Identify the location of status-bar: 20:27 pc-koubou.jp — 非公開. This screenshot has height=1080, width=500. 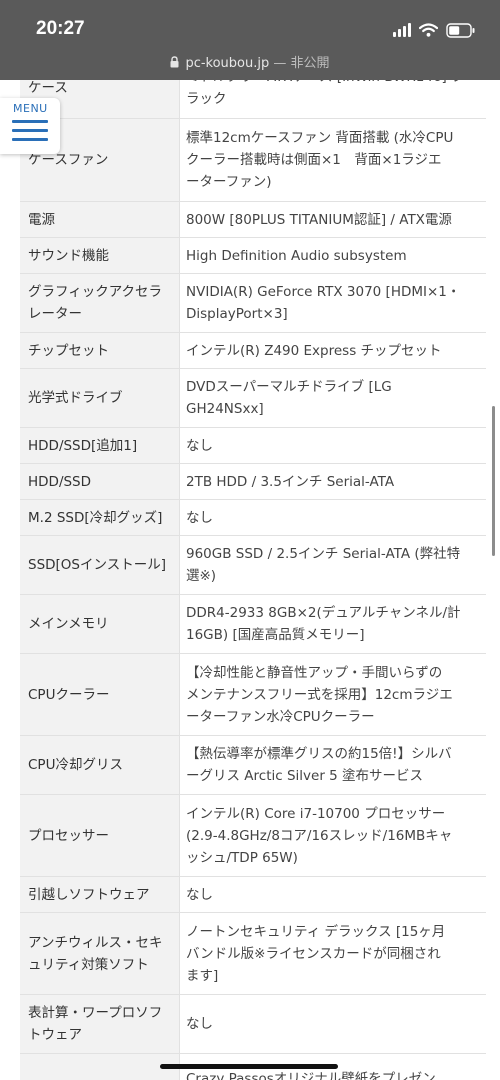
(250, 40).